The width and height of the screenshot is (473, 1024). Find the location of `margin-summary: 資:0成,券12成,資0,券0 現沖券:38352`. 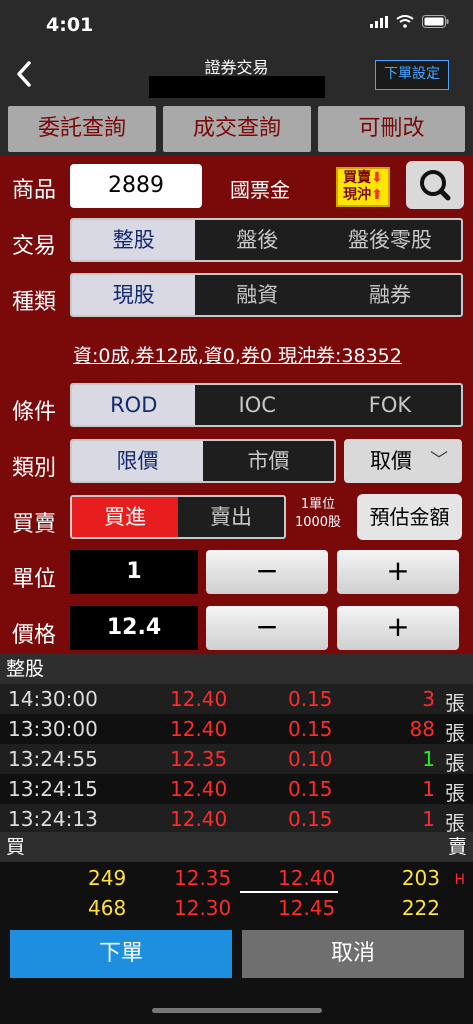

margin-summary: 資:0成,券12成,資0,券0 現沖券:38352 is located at coordinates (237, 354).